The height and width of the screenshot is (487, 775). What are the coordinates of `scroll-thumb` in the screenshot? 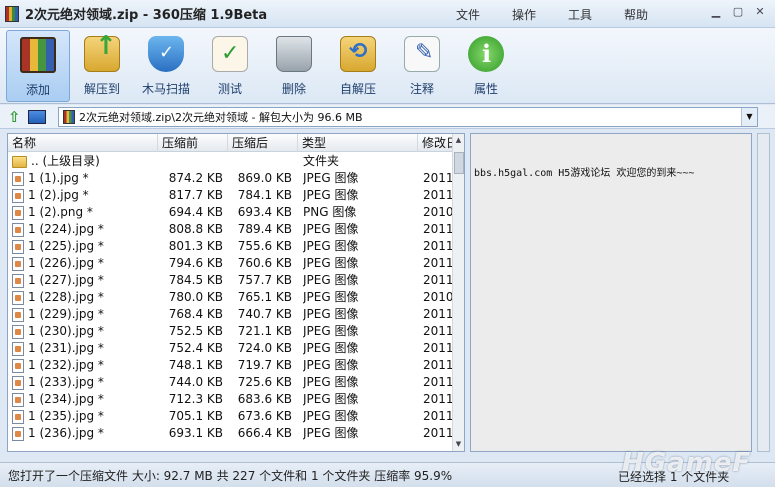 It's located at (459, 163).